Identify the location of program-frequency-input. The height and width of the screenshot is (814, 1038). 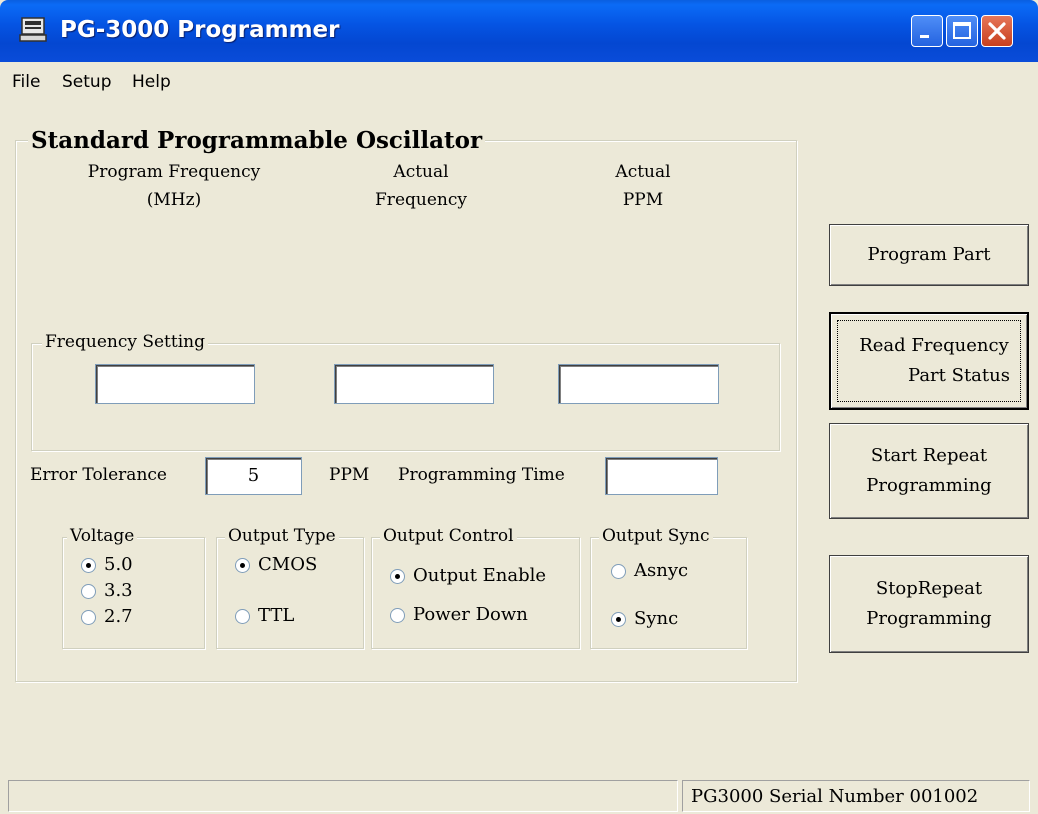
(175, 384).